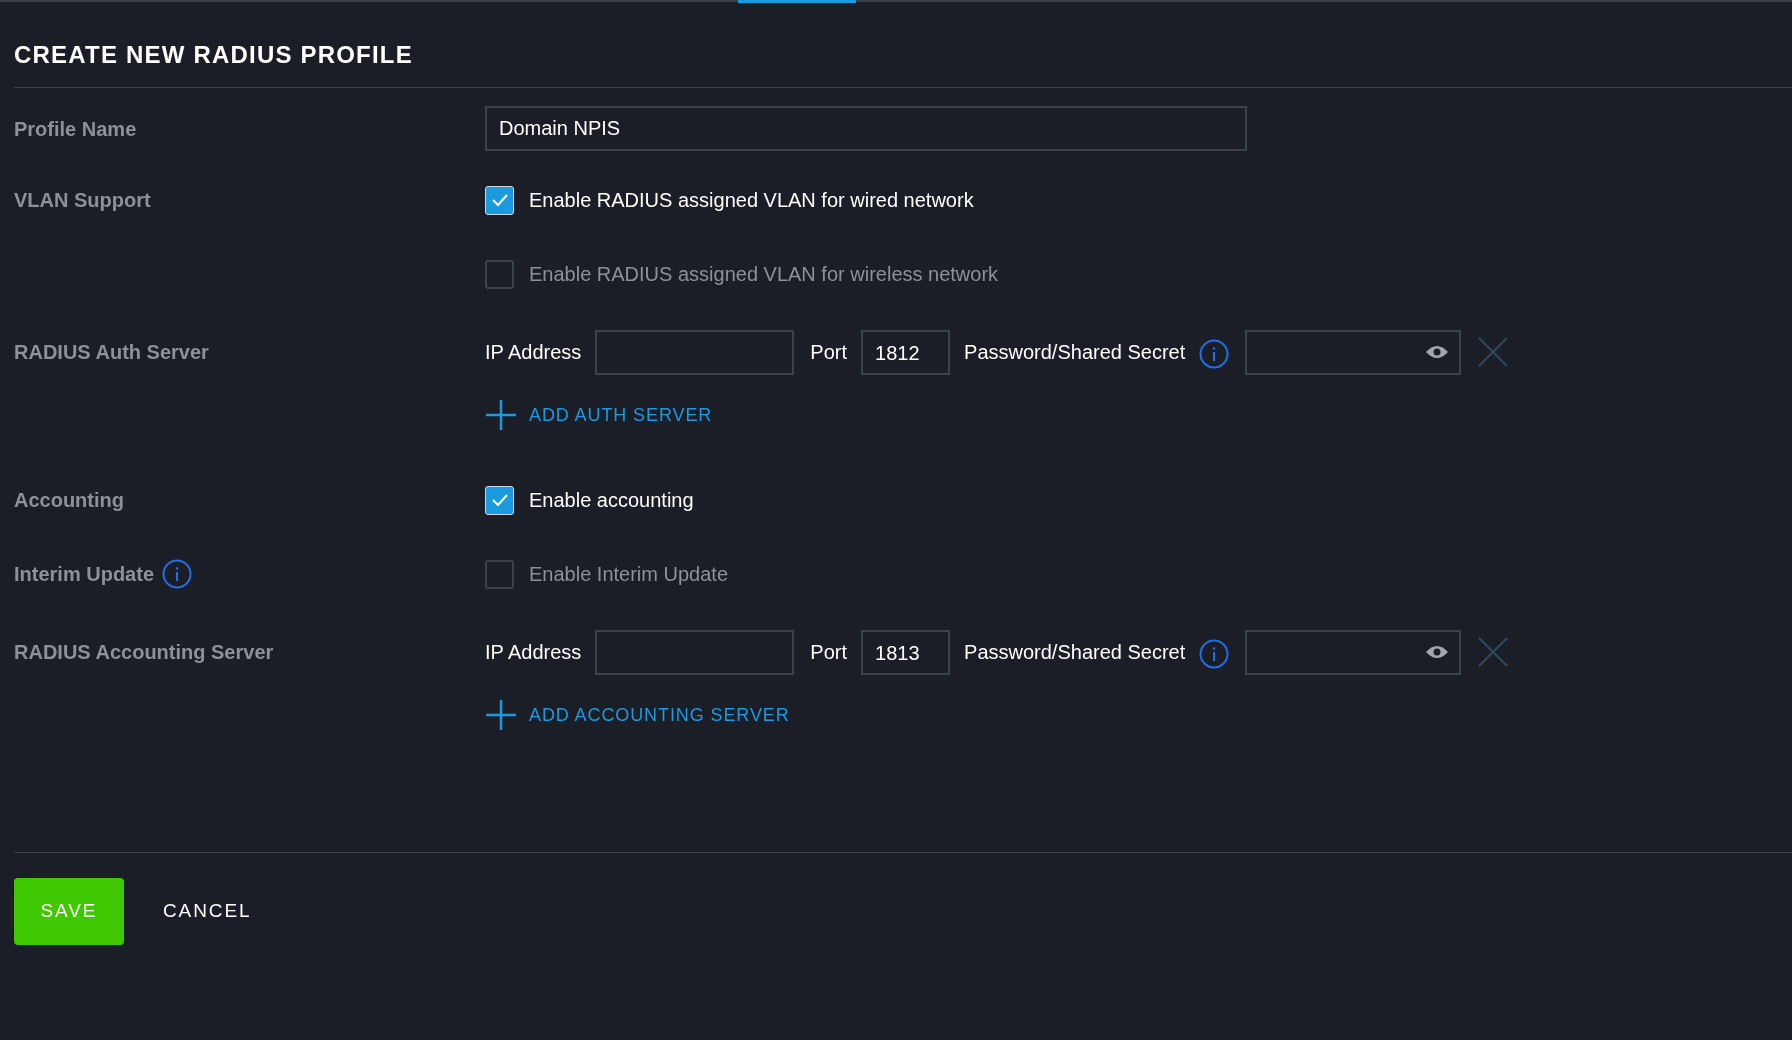 The width and height of the screenshot is (1792, 1040). I want to click on field-label: RADIUS Auth Server, so click(111, 352).